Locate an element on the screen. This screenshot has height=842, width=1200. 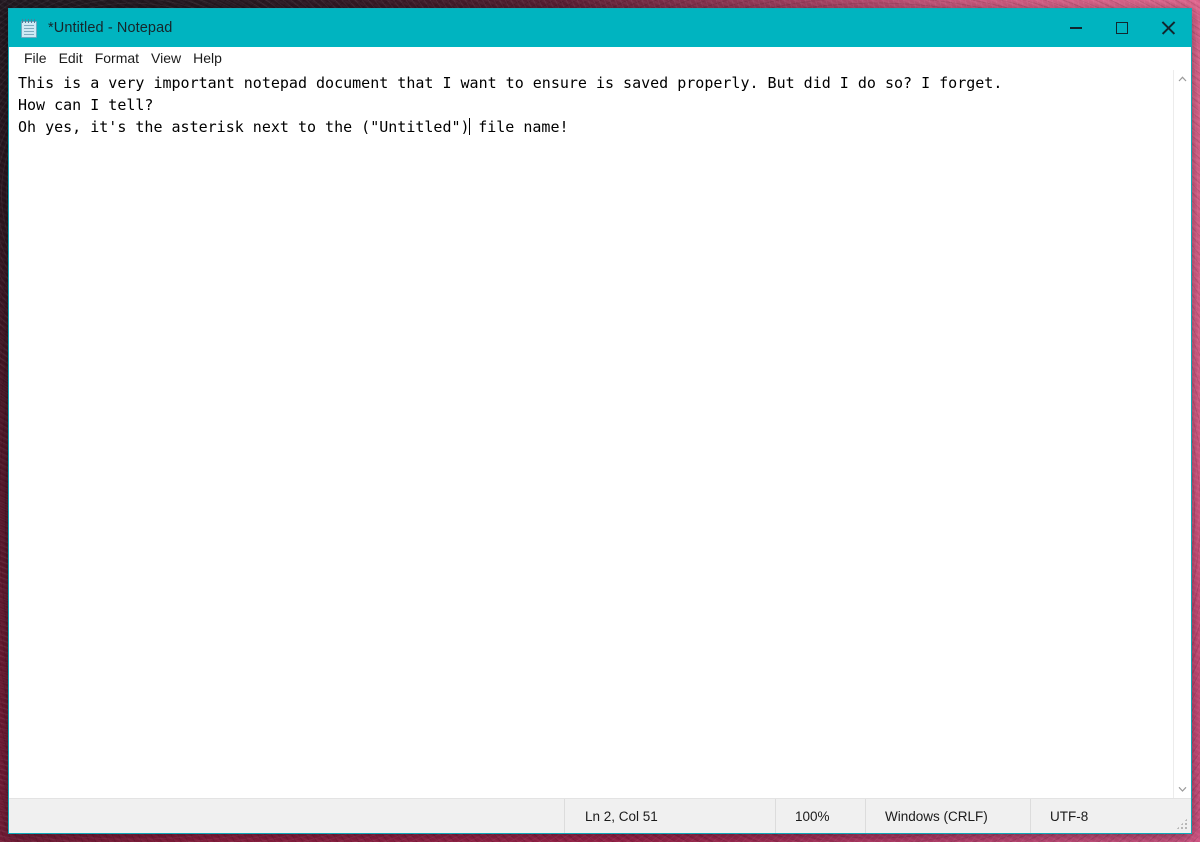
window-title: *Untitled - Notepad is located at coordinates (110, 28).